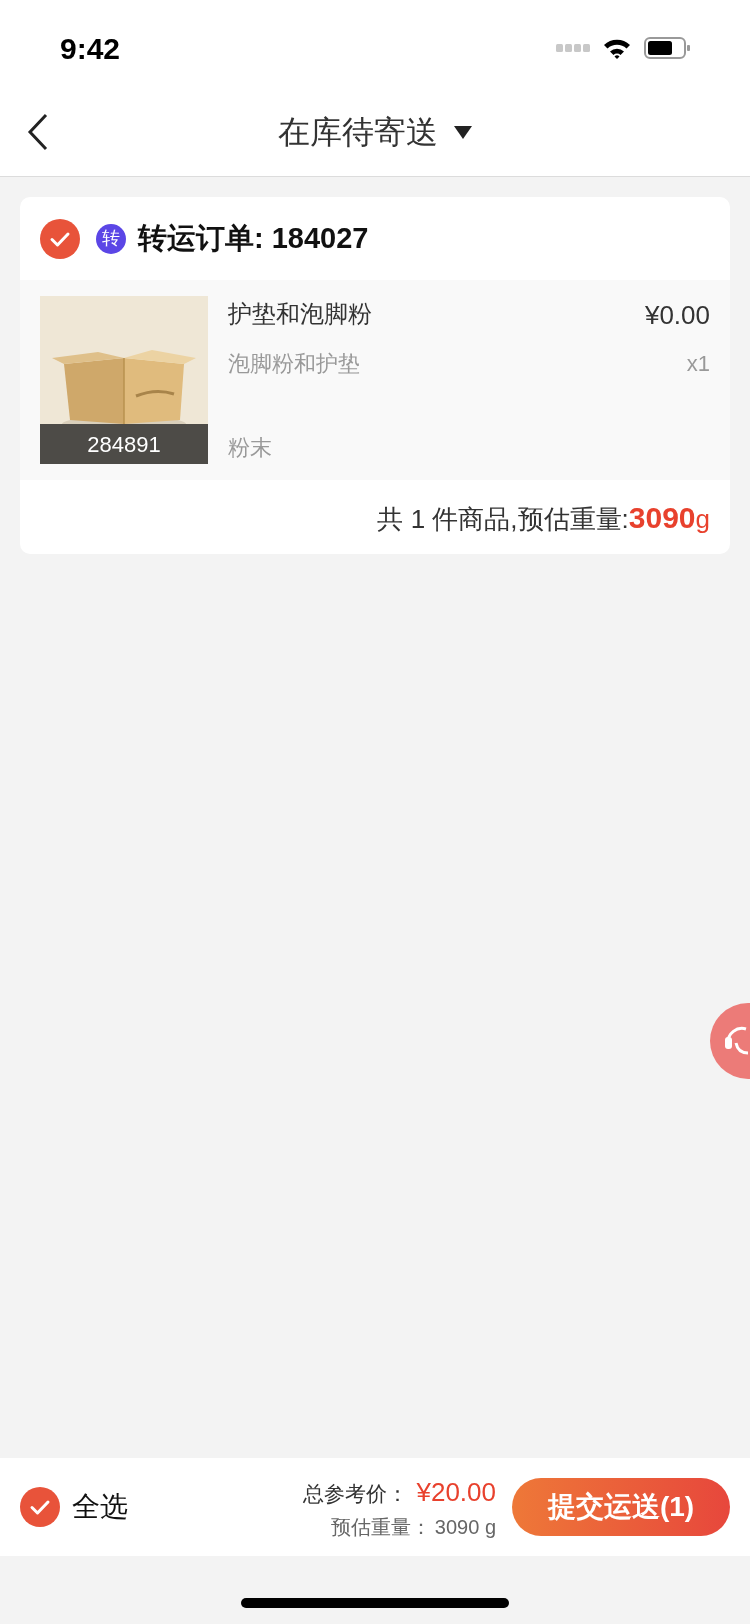 This screenshot has height=1624, width=750. Describe the element at coordinates (250, 448) in the screenshot. I see `item-spec: 粉末` at that location.